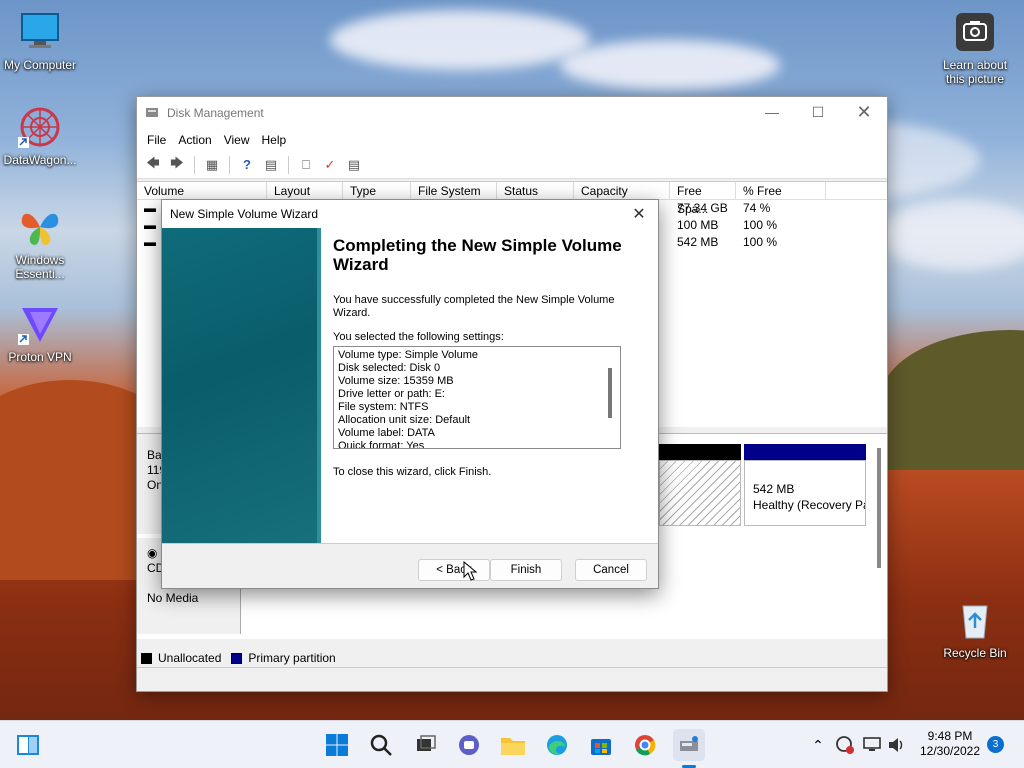  Describe the element at coordinates (215, 113) in the screenshot. I see `window-title: Disk Management` at that location.